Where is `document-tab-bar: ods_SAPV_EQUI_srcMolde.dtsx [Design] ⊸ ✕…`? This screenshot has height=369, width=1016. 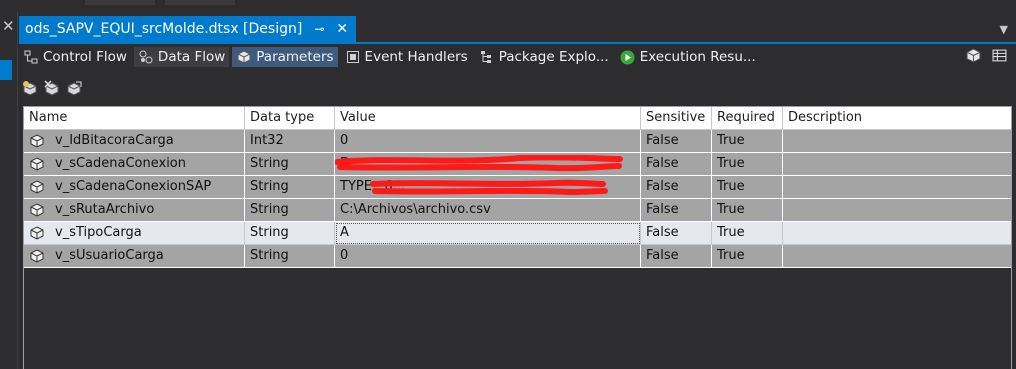 document-tab-bar: ods_SAPV_EQUI_srcMolde.dtsx [Design] ⊸ ✕… is located at coordinates (517, 27).